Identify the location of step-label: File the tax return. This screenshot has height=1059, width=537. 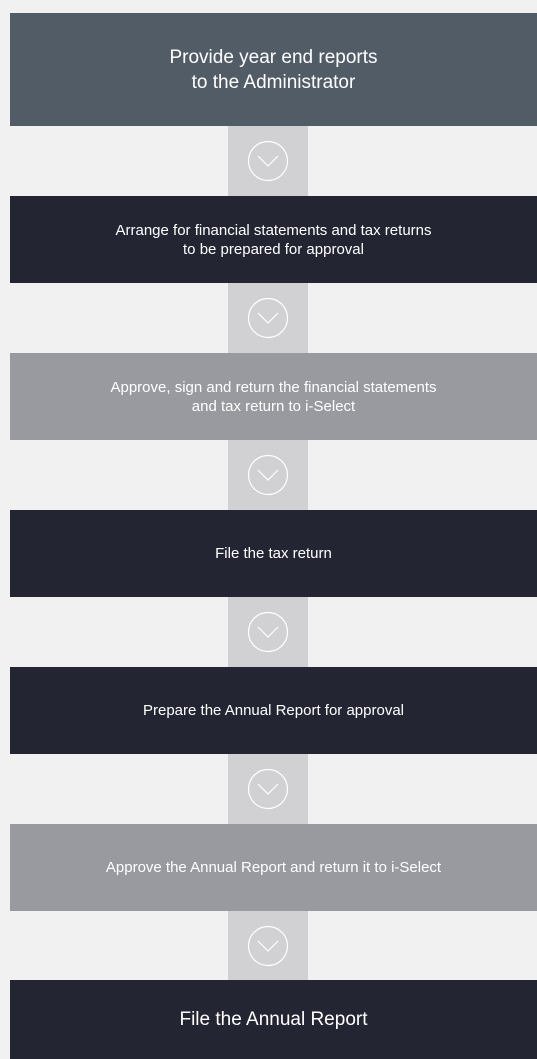
(273, 553).